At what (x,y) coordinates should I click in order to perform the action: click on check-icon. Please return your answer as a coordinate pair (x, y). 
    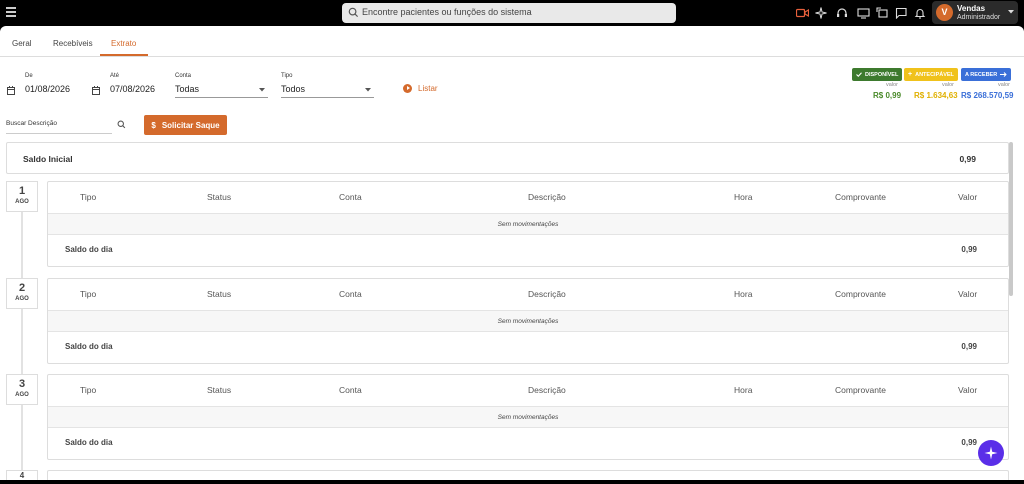
    Looking at the image, I should click on (859, 74).